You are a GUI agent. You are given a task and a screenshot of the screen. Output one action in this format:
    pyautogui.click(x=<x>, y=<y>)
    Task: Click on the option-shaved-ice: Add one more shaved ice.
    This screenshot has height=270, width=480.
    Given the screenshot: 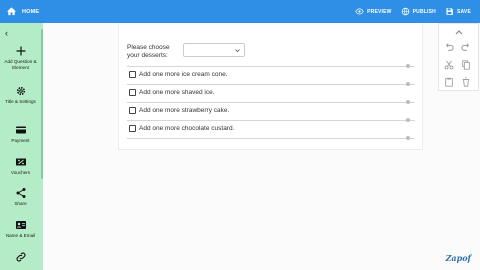 What is the action you would take?
    pyautogui.click(x=172, y=92)
    